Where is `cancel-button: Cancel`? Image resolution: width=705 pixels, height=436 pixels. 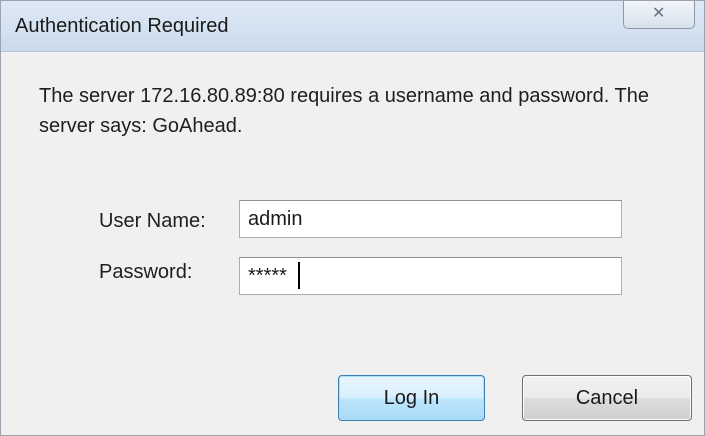 cancel-button: Cancel is located at coordinates (607, 398).